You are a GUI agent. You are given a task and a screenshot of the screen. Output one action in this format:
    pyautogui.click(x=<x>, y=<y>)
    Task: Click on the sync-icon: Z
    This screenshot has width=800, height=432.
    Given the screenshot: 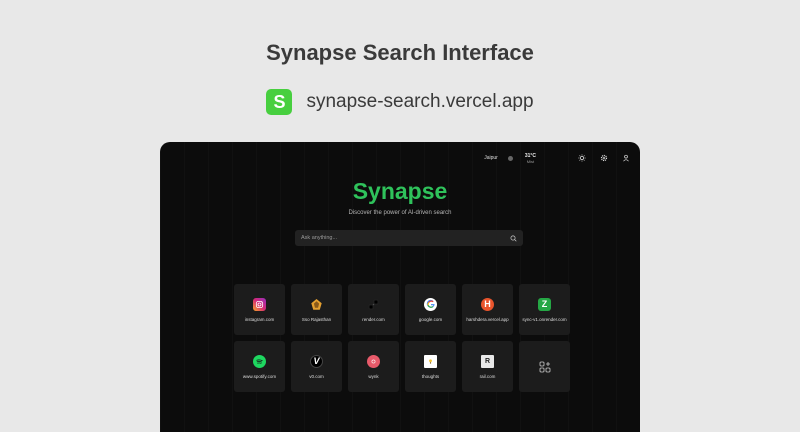 What is the action you would take?
    pyautogui.click(x=544, y=304)
    